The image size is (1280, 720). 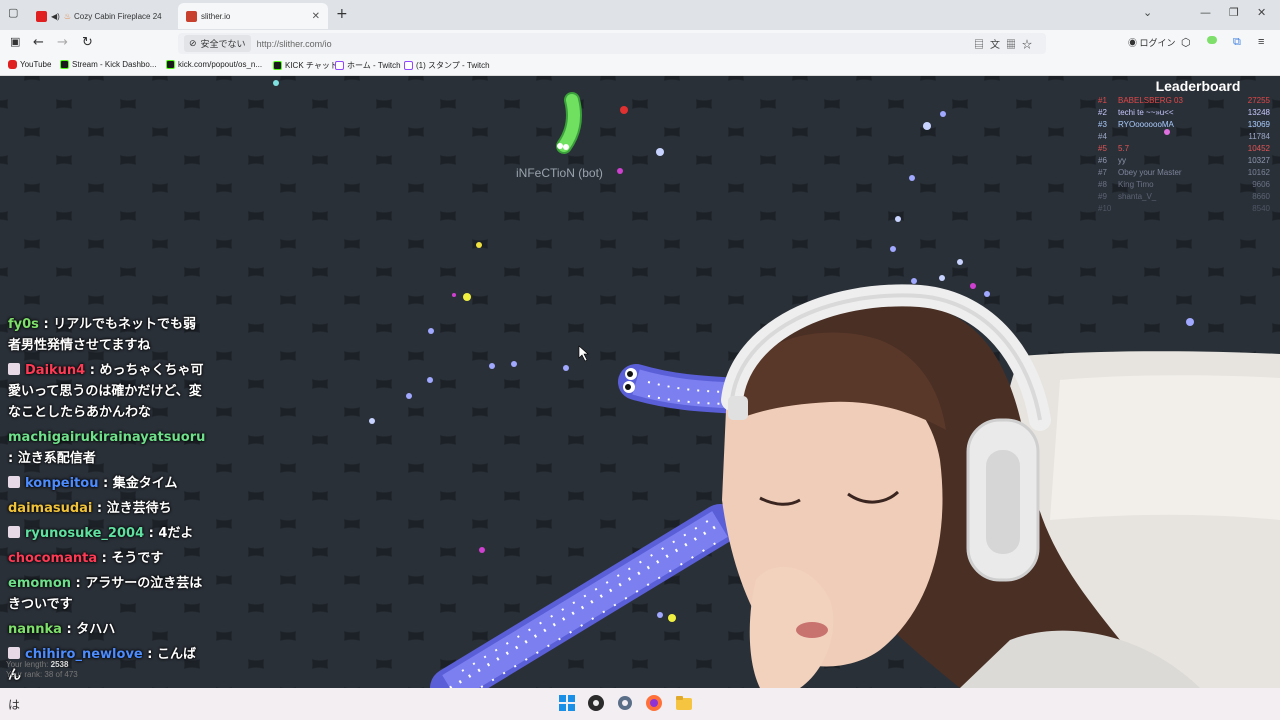 I want to click on chat-text: タハハ, so click(x=96, y=629).